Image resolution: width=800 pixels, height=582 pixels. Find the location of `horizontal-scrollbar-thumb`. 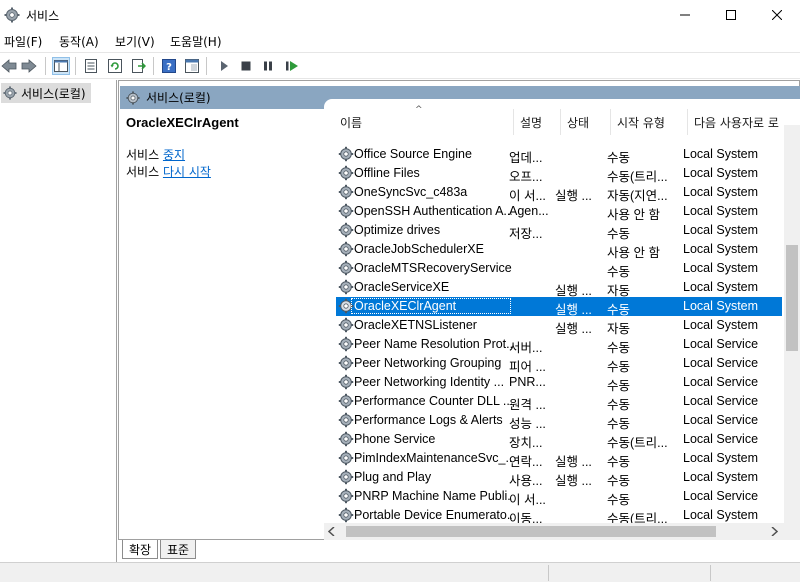

horizontal-scrollbar-thumb is located at coordinates (531, 531).